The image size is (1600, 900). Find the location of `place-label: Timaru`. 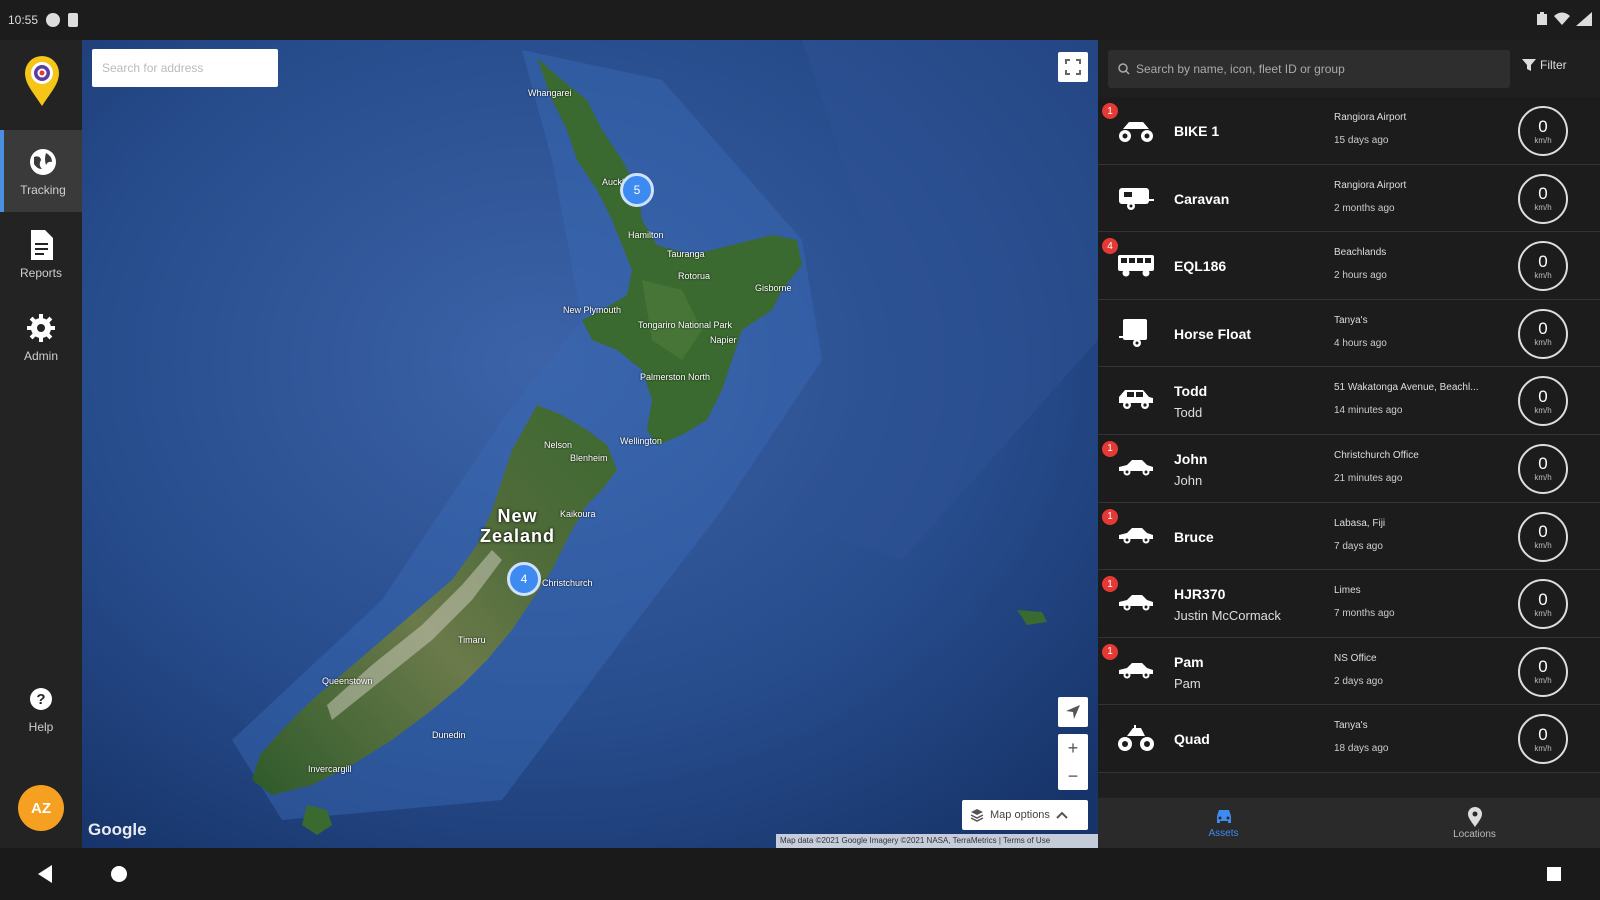

place-label: Timaru is located at coordinates (472, 640).